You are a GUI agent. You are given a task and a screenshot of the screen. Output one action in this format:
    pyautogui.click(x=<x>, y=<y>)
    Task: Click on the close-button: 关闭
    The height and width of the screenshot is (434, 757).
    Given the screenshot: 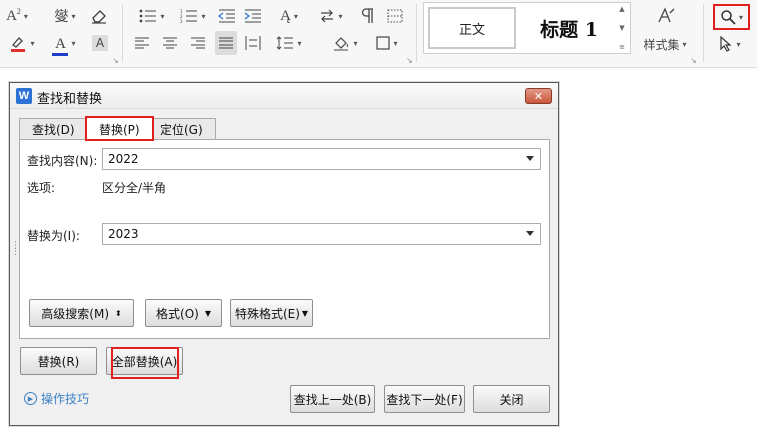 What is the action you would take?
    pyautogui.click(x=511, y=399)
    